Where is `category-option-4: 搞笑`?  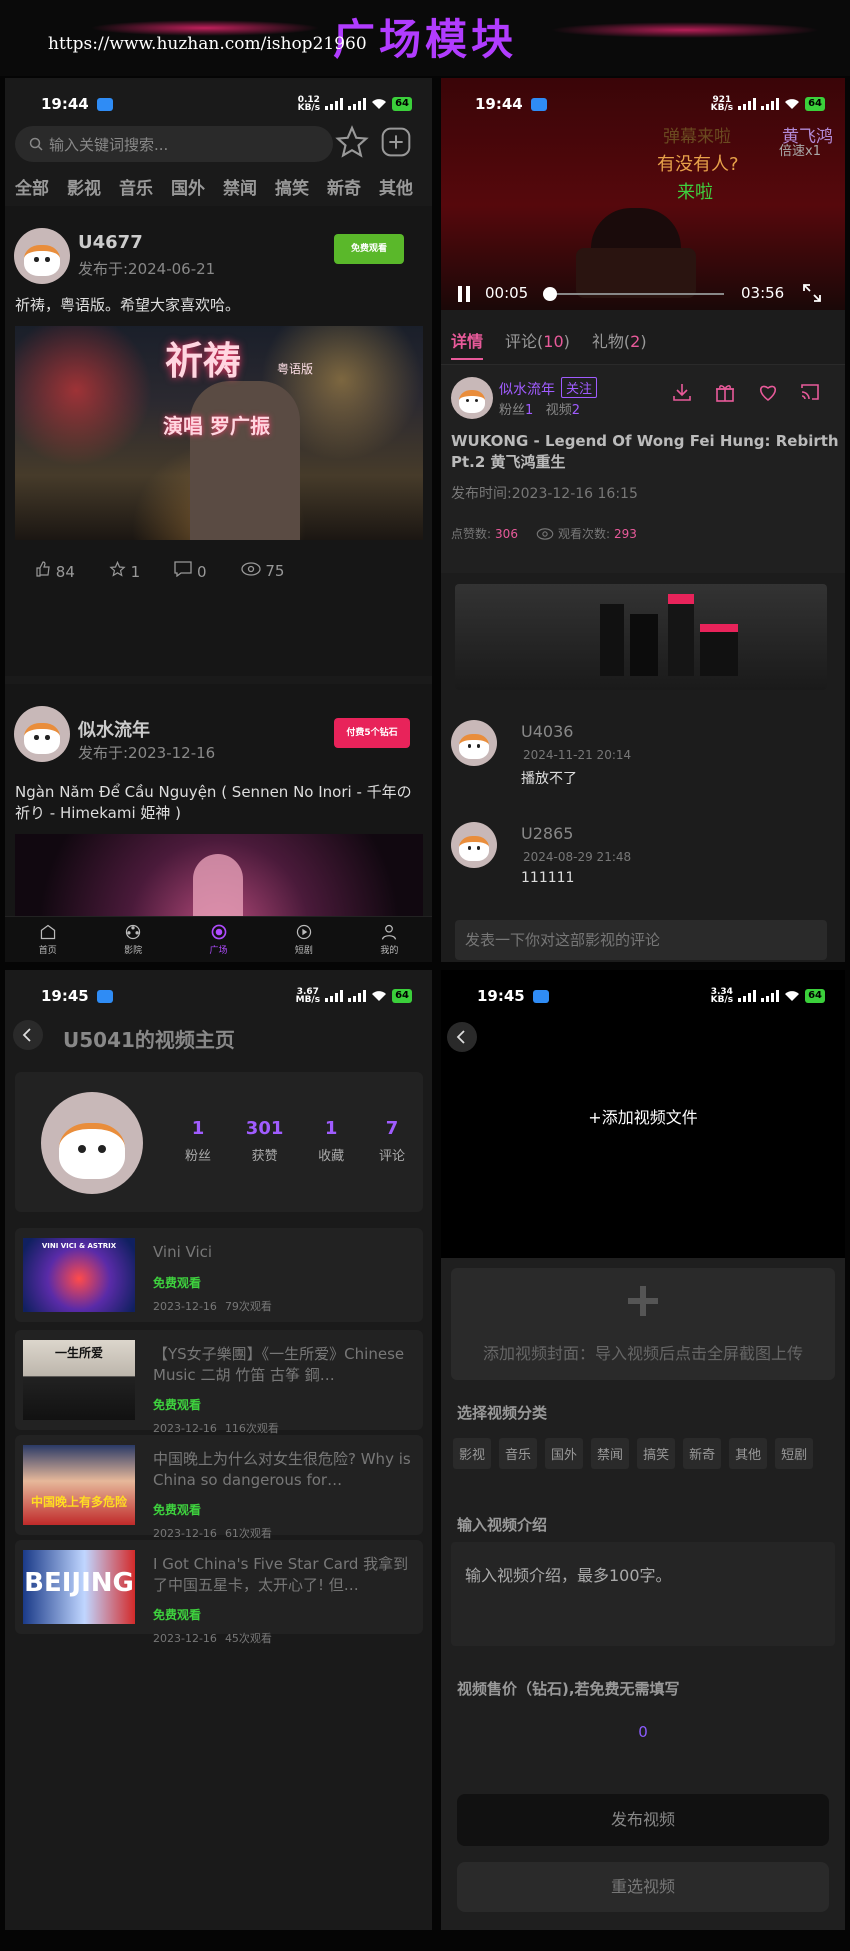
category-option-4: 搞笑 is located at coordinates (656, 1453).